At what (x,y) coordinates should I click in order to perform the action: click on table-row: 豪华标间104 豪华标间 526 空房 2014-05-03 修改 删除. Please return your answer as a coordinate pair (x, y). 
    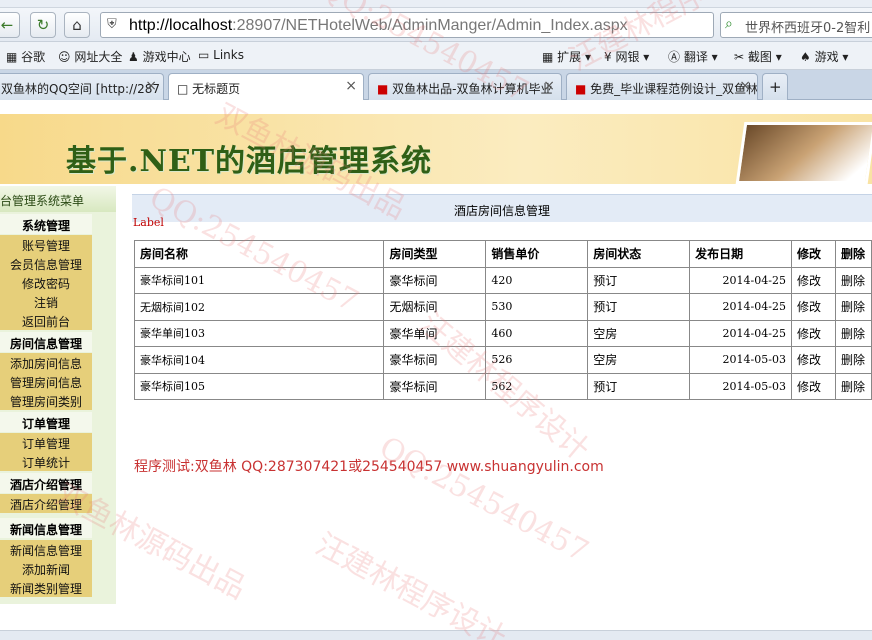
    Looking at the image, I should click on (502, 360).